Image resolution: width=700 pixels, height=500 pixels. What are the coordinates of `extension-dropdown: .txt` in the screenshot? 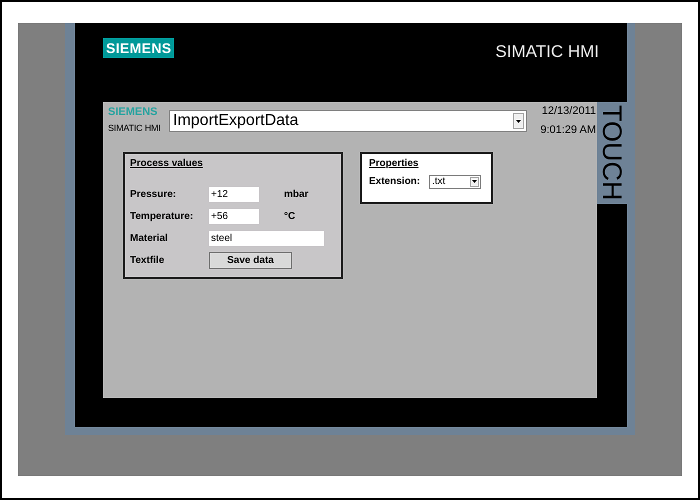 It's located at (455, 181).